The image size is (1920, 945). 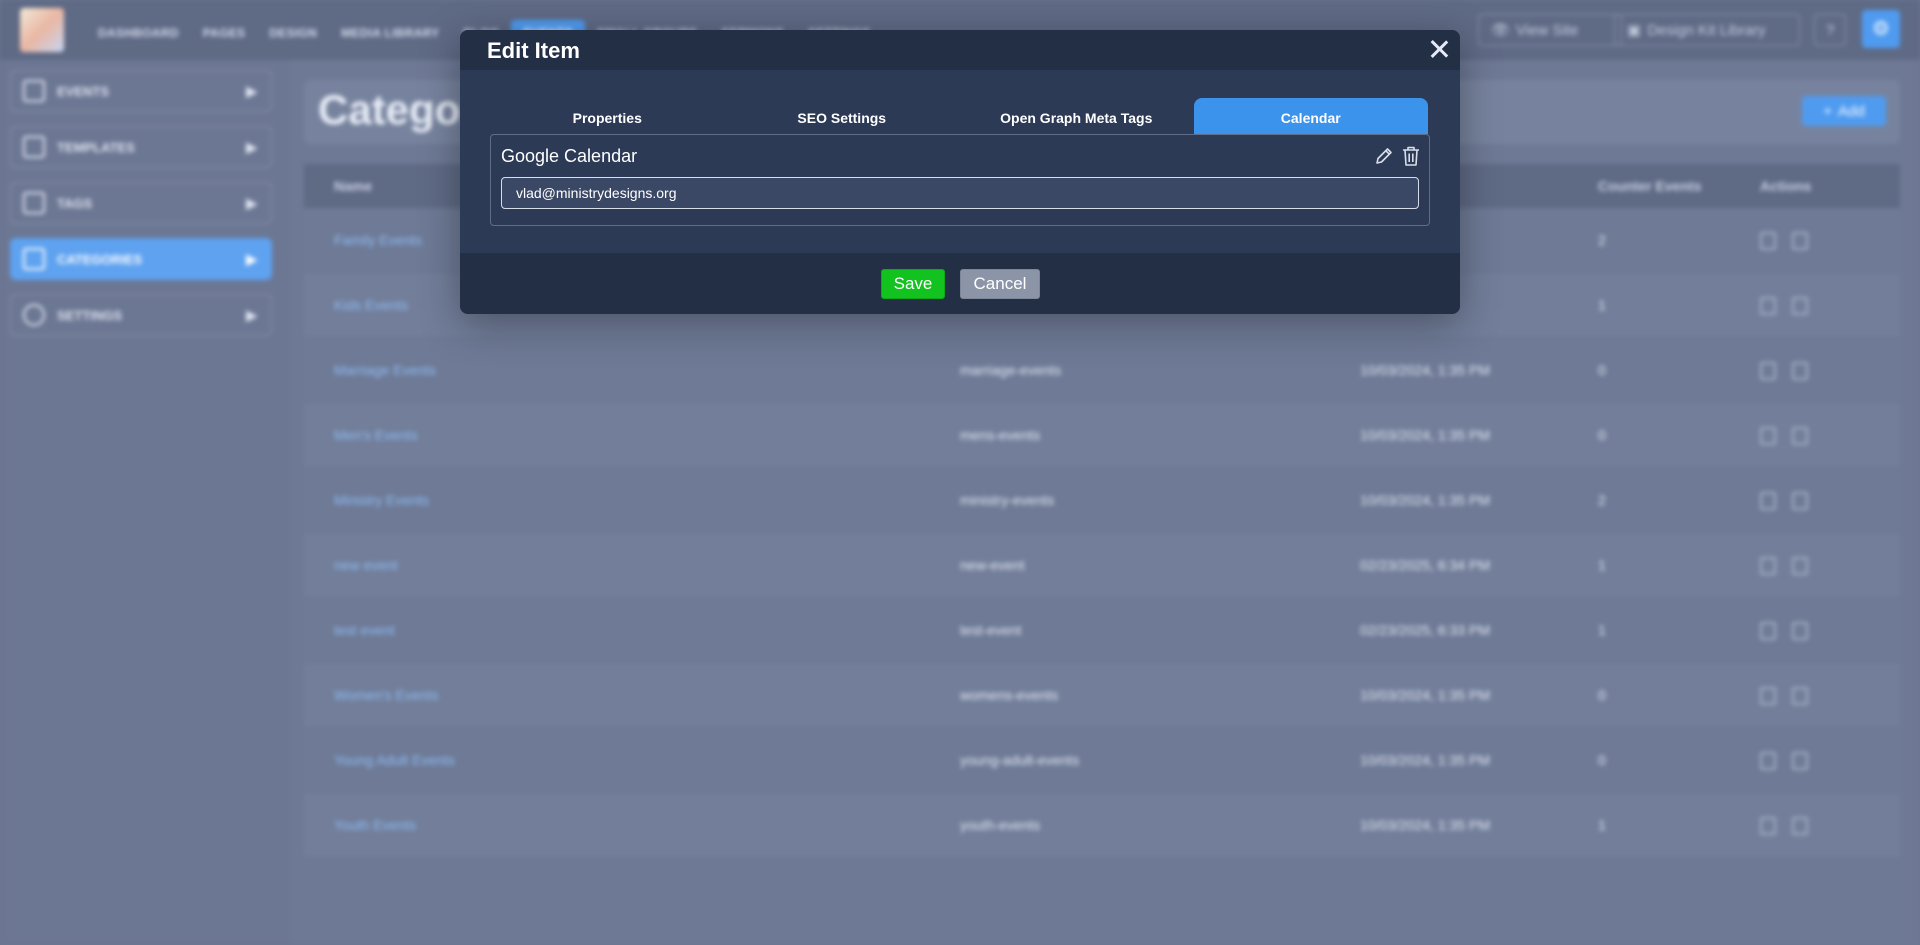 What do you see at coordinates (293, 33) in the screenshot?
I see `nav-design: DESIGN` at bounding box center [293, 33].